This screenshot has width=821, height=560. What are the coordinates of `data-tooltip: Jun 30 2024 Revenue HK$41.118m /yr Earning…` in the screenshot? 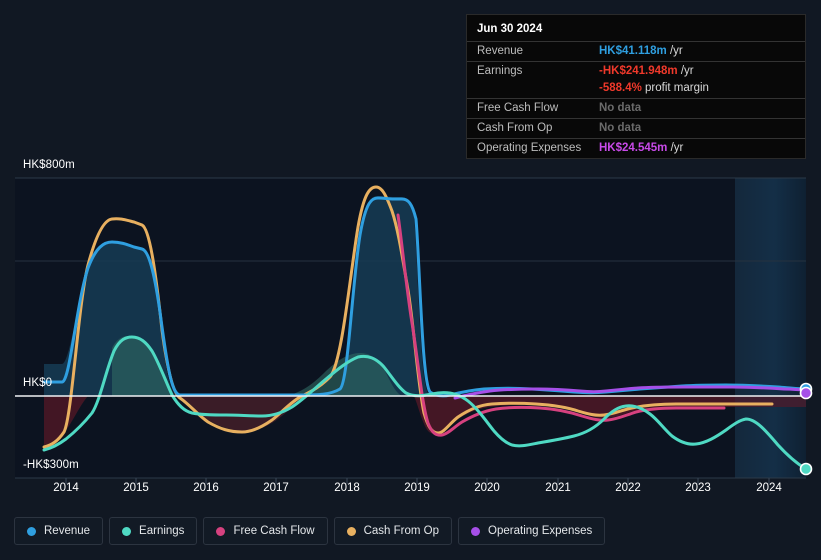 It's located at (636, 86).